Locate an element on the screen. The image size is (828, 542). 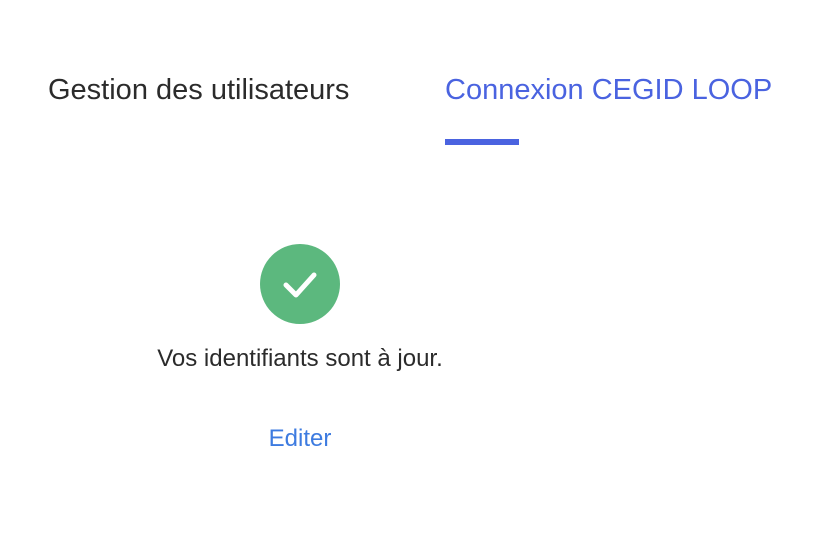
check-icon-graphic is located at coordinates (300, 284).